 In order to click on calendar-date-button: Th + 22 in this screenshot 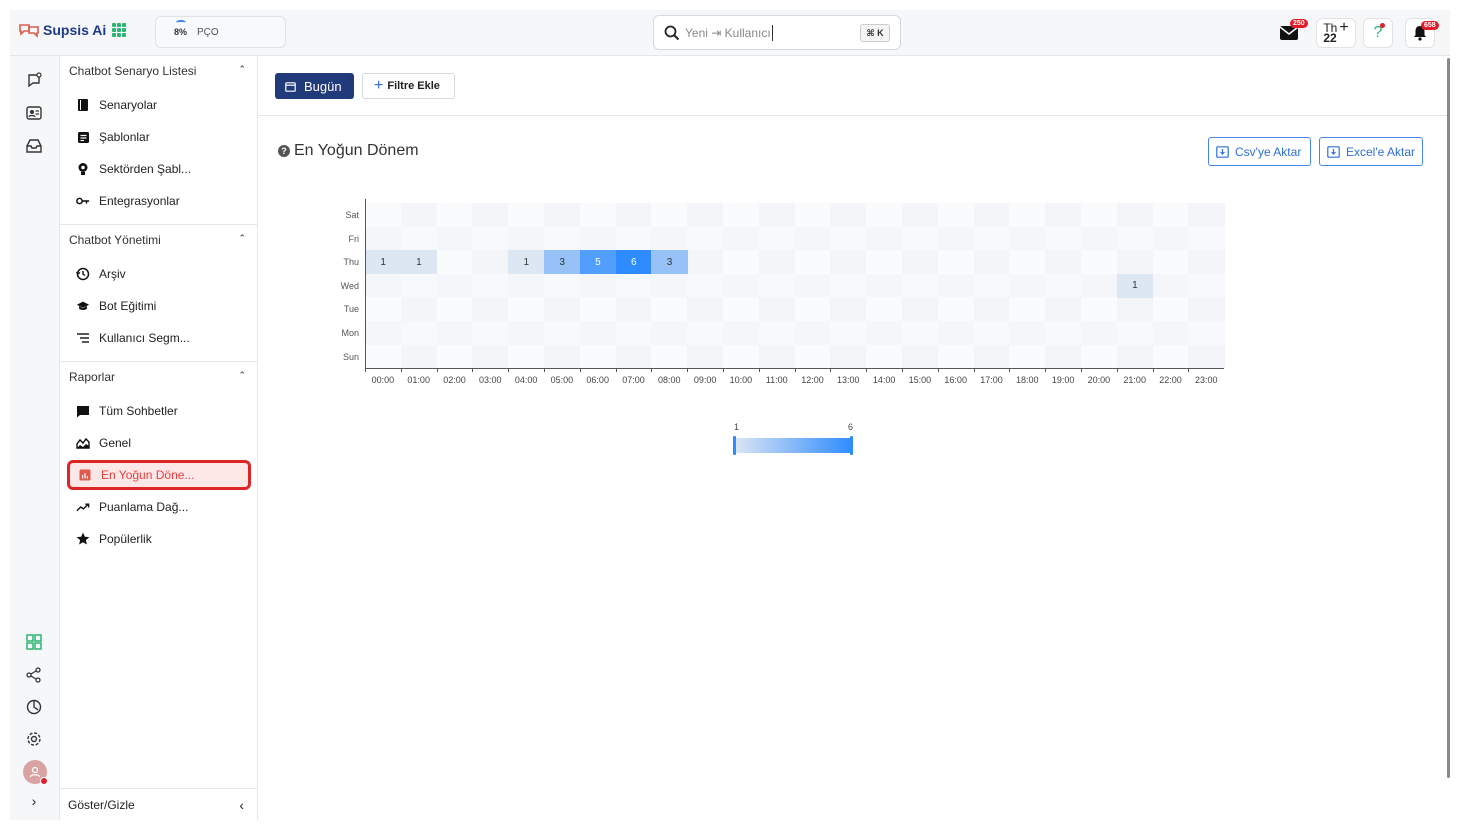, I will do `click(1336, 33)`.